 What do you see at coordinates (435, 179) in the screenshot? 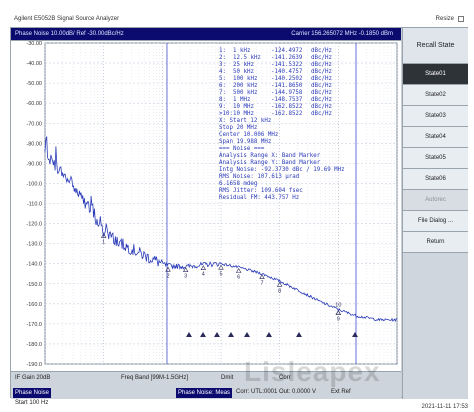
I see `softkey-state06: State06` at bounding box center [435, 179].